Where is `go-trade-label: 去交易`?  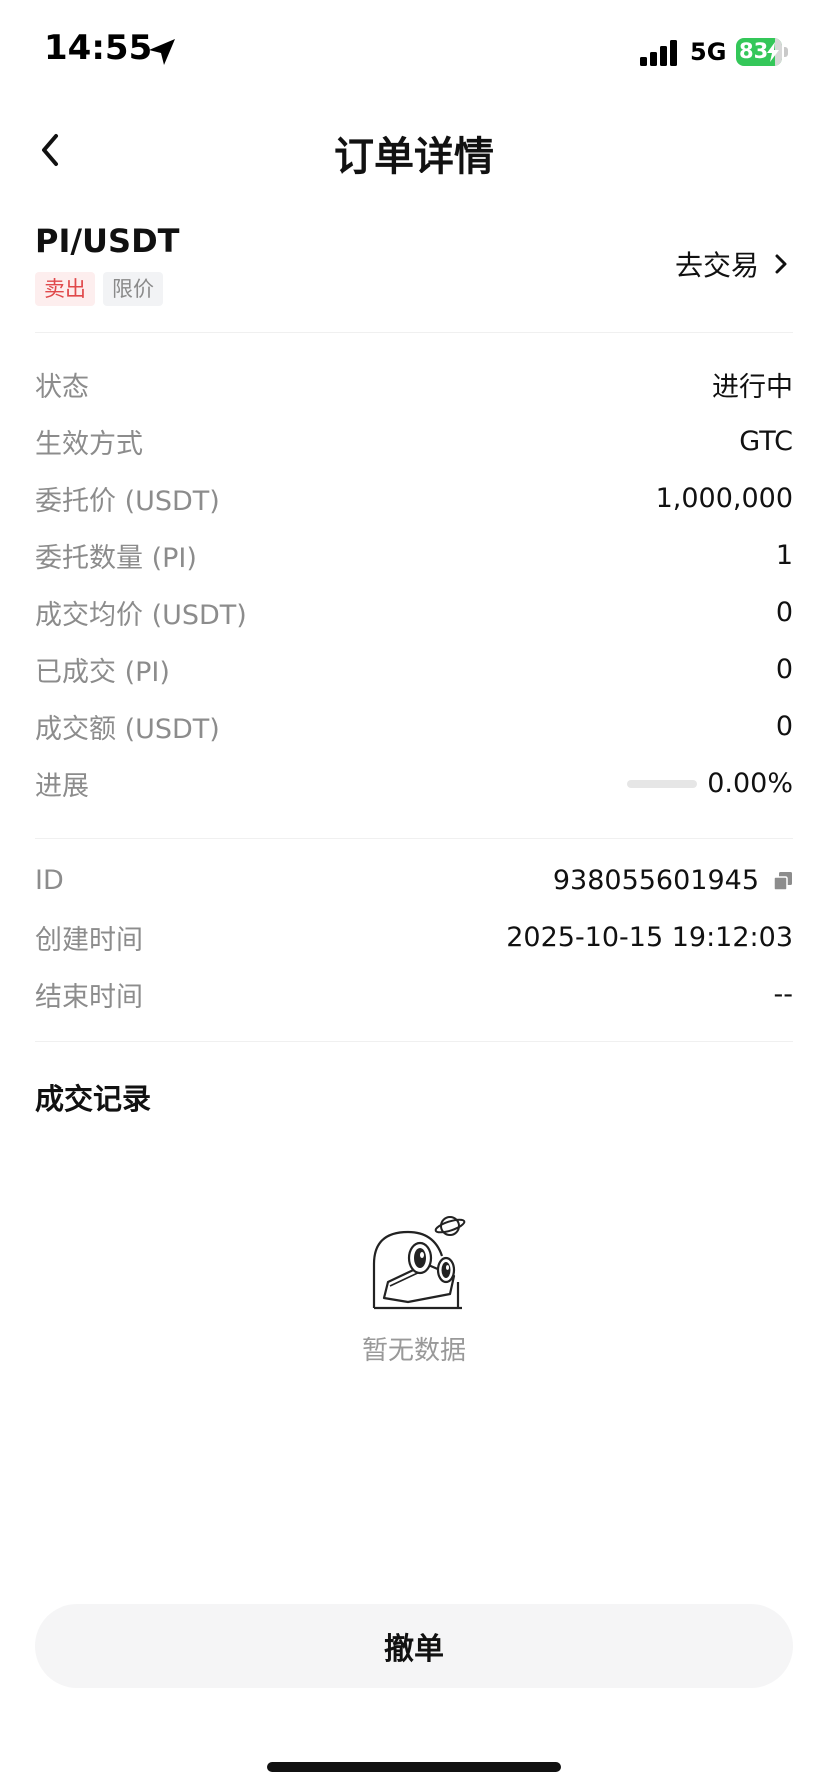
go-trade-label: 去交易 is located at coordinates (716, 265).